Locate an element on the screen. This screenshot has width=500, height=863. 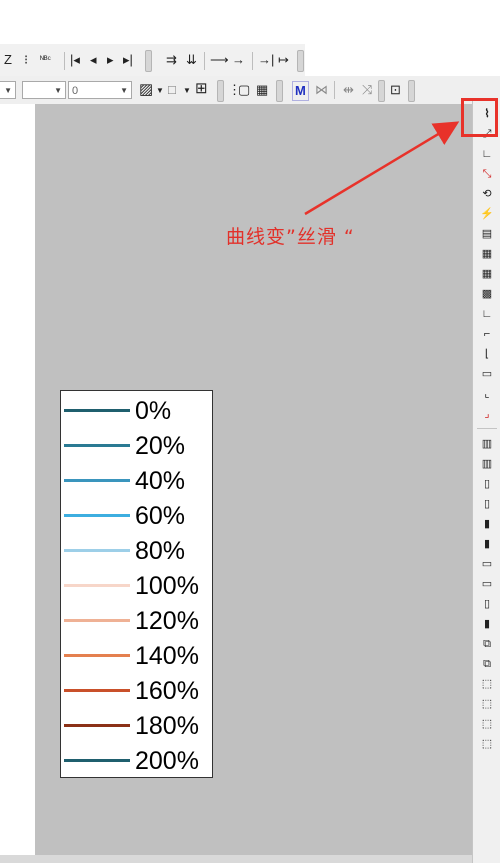
legend-entry: 140% is located at coordinates (136, 655).